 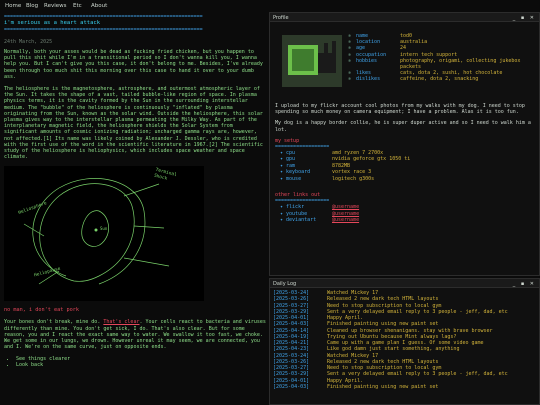 I want to click on log-date: [2025-04-03], so click(x=291, y=386).